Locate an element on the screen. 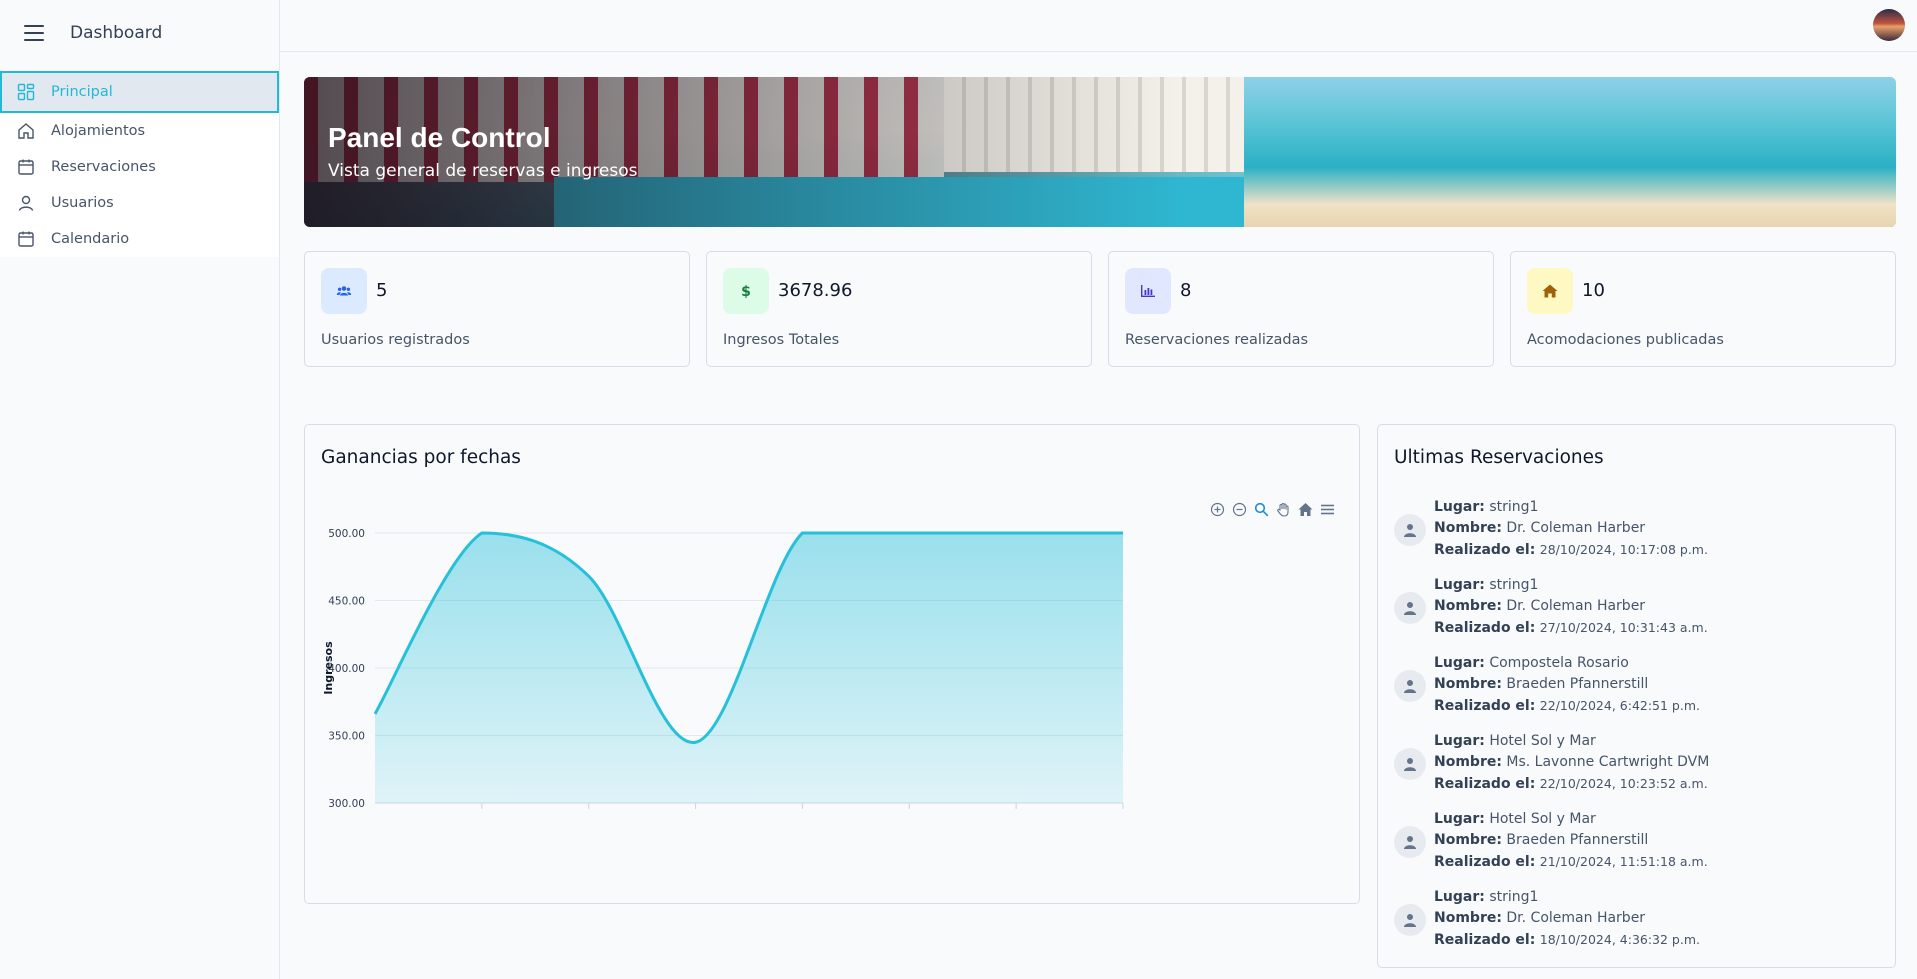 The image size is (1917, 979). stat-label: Acomodaciones publicadas is located at coordinates (1625, 340).